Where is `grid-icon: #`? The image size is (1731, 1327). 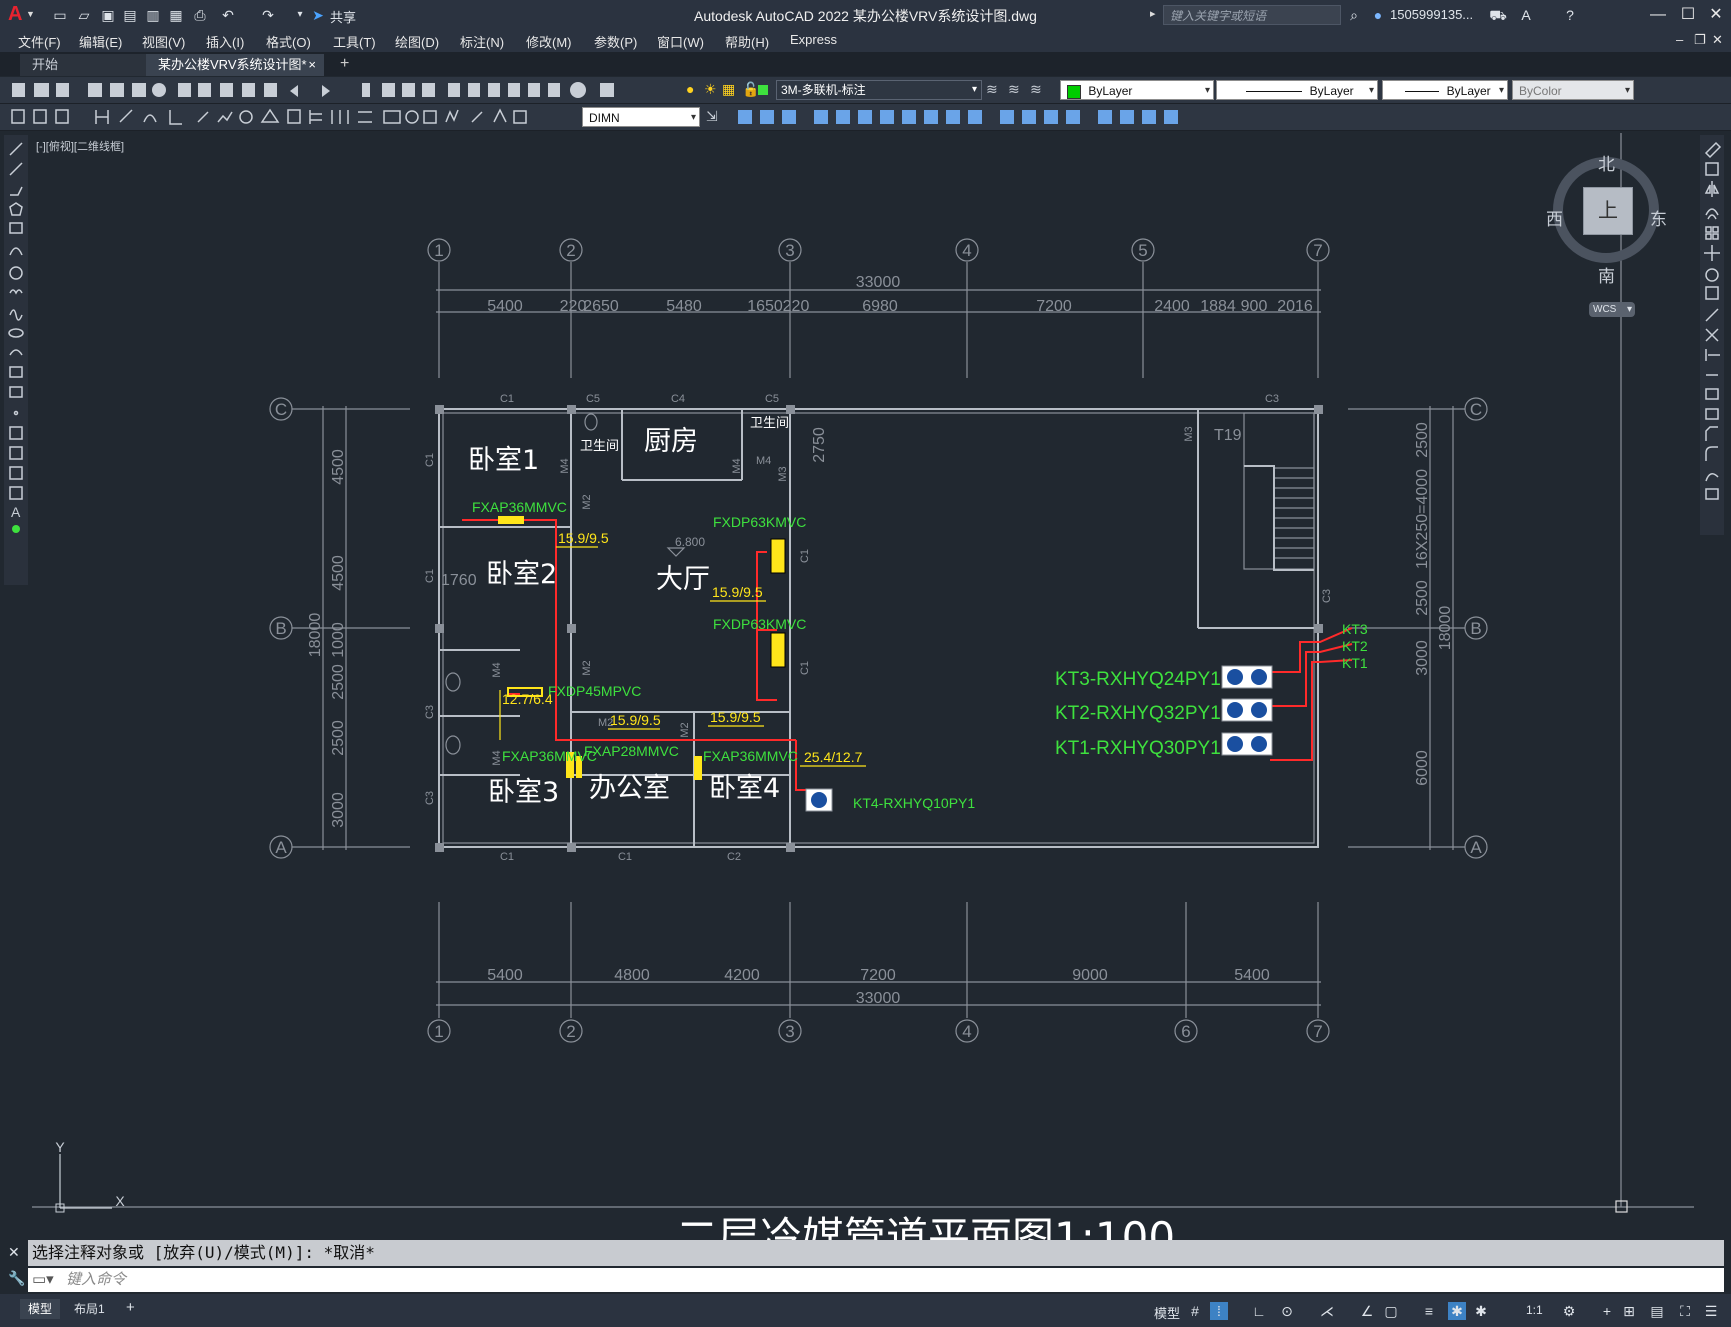 grid-icon: # is located at coordinates (1195, 1311).